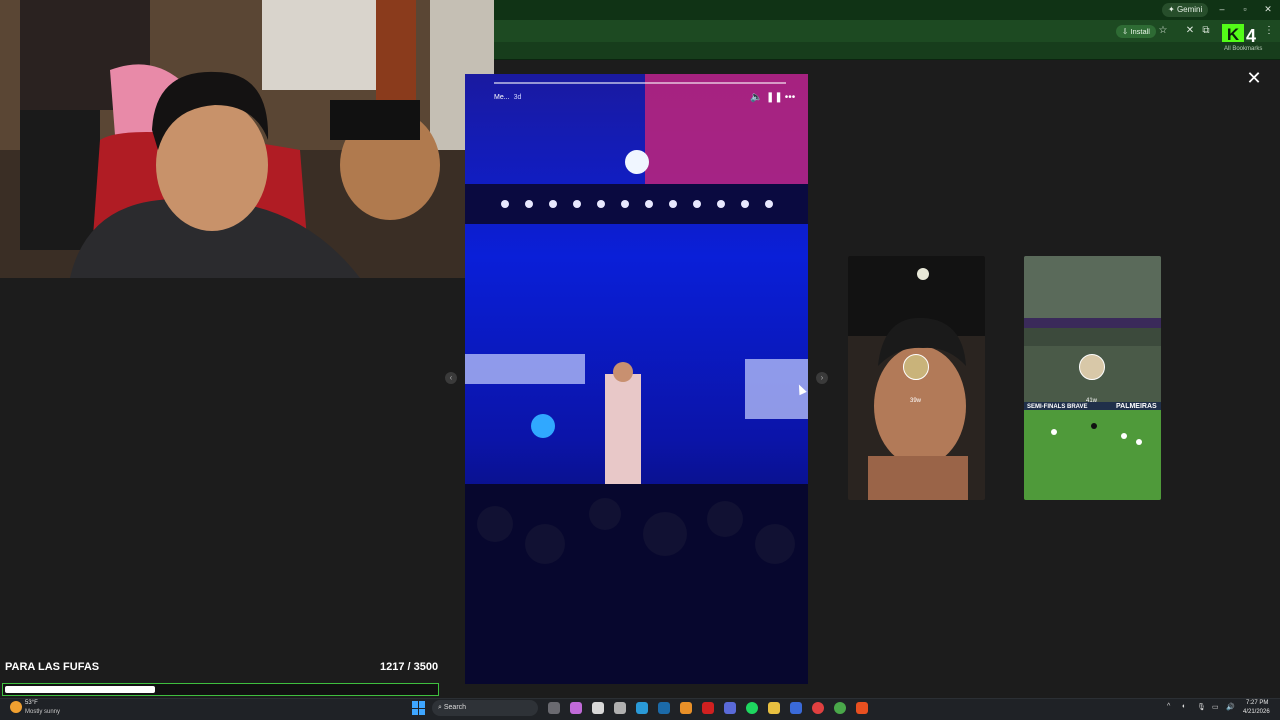 This screenshot has height=720, width=1280. I want to click on clock-date: 4/21/2026, so click(1256, 712).